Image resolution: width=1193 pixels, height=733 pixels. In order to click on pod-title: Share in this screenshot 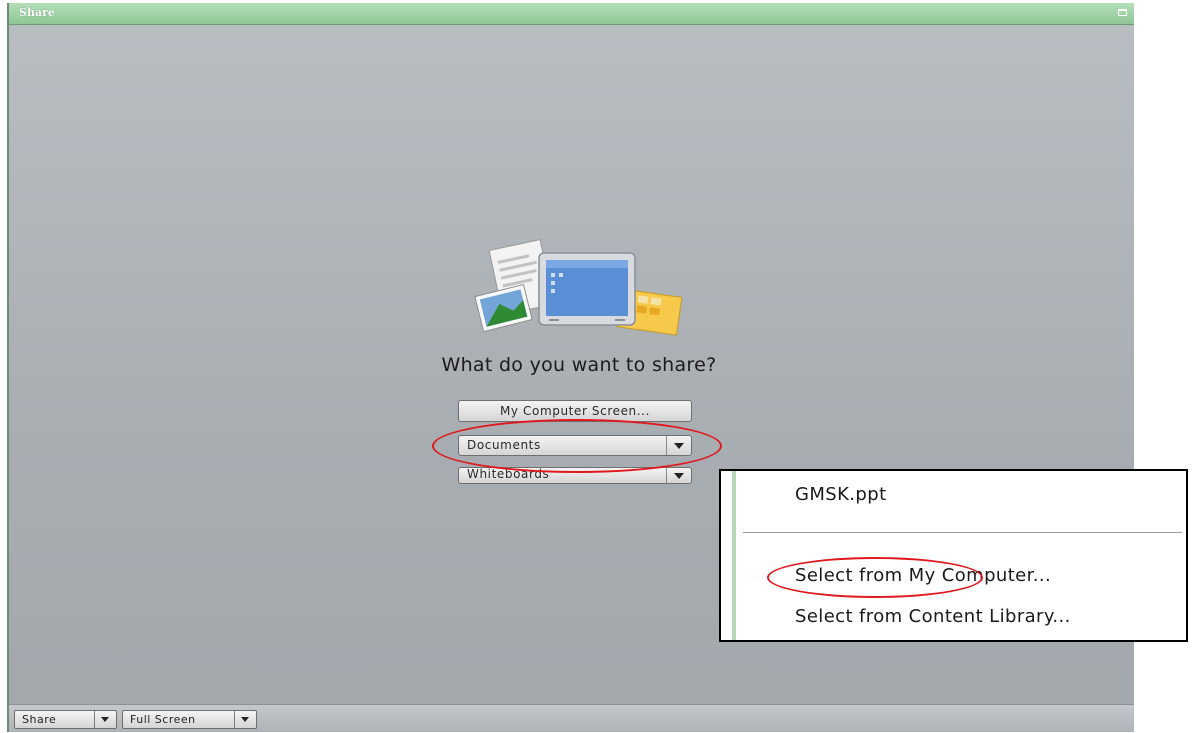, I will do `click(37, 12)`.